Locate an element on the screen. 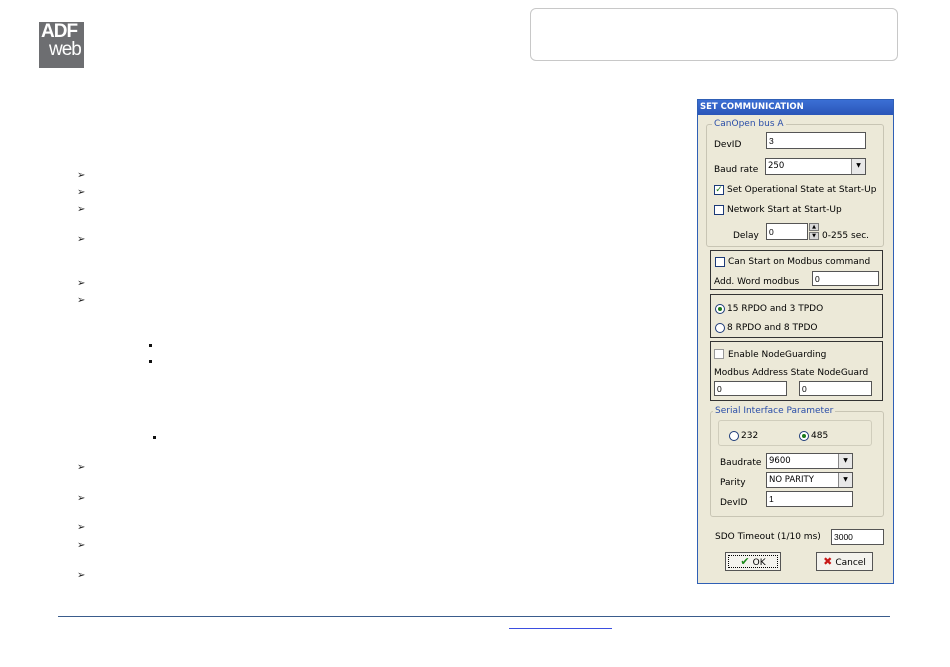 Image resolution: width=950 pixels, height=667 pixels. ok-button: ✔ OK is located at coordinates (753, 561).